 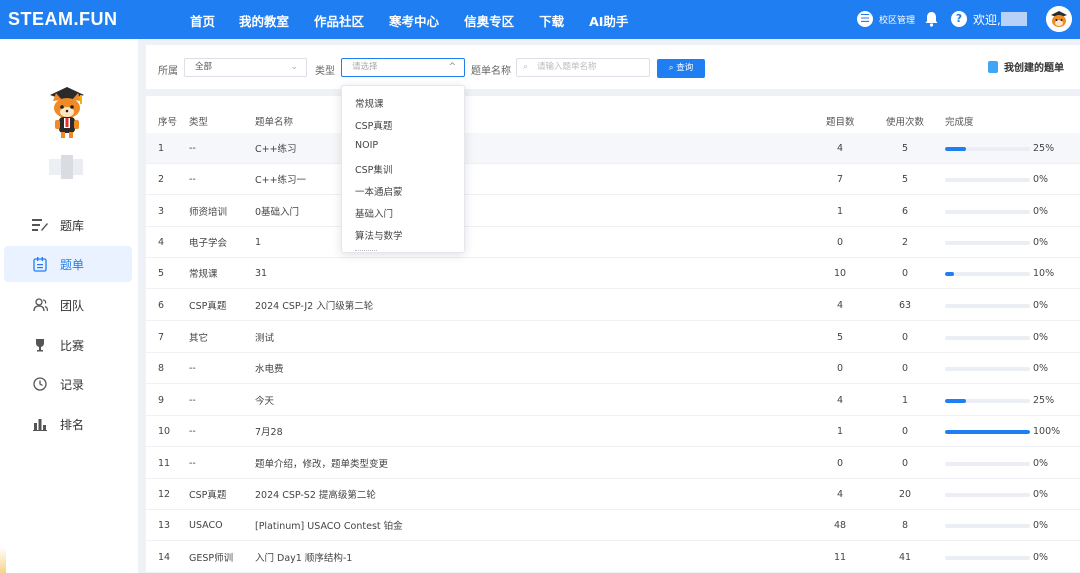 What do you see at coordinates (277, 212) in the screenshot?
I see `cell-name: 0基础入门` at bounding box center [277, 212].